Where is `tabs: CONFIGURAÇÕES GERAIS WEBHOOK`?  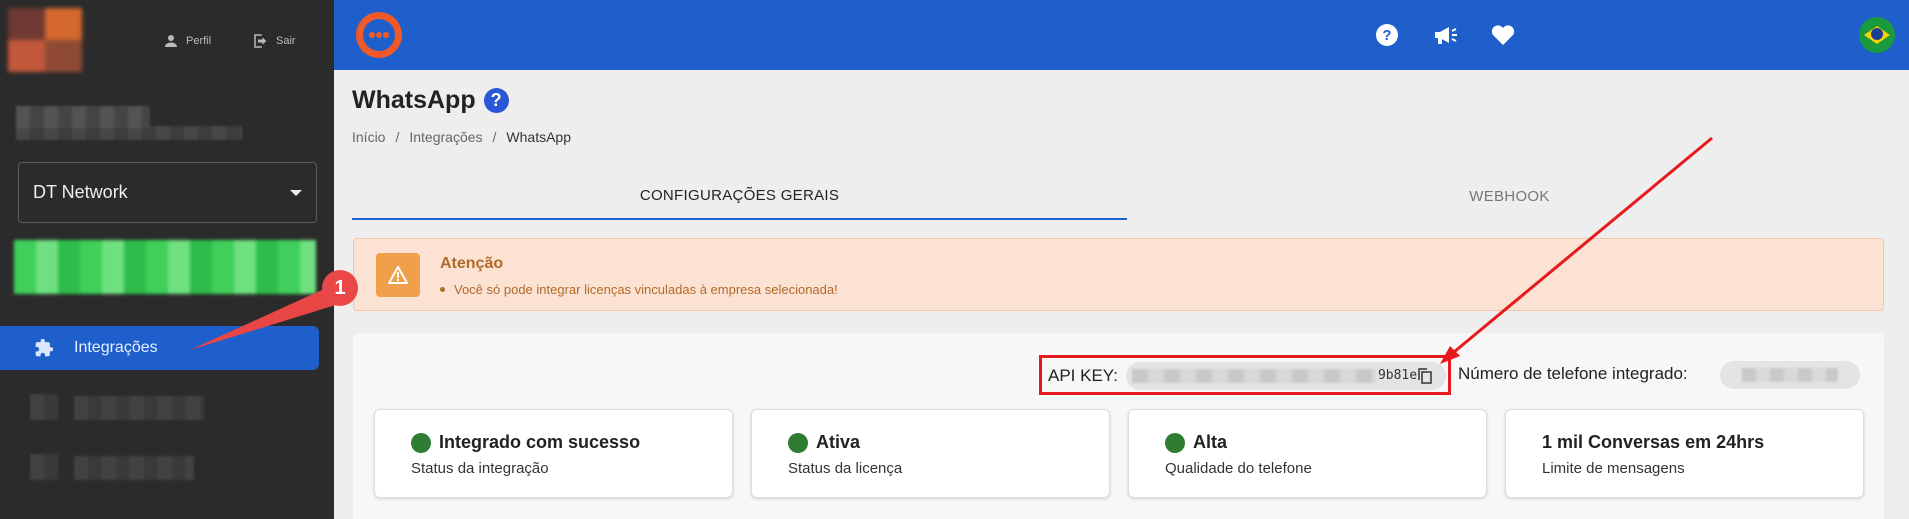
tabs: CONFIGURAÇÕES GERAIS WEBHOOK is located at coordinates (1122, 196).